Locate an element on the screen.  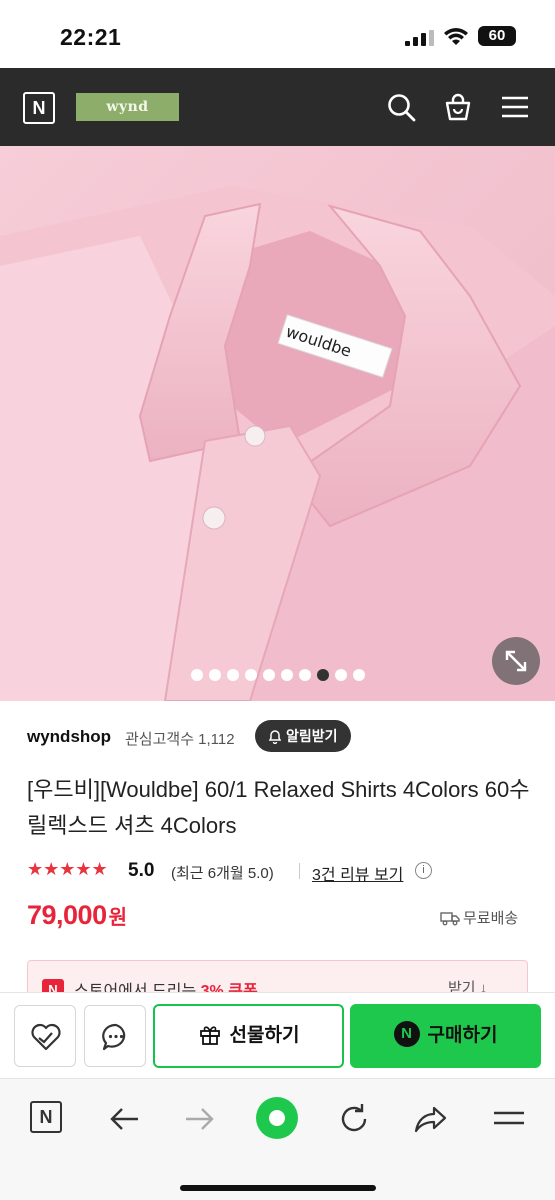
seller-row: wyndshop 관심고객수 1,112 알림받기 is located at coordinates (282, 736).